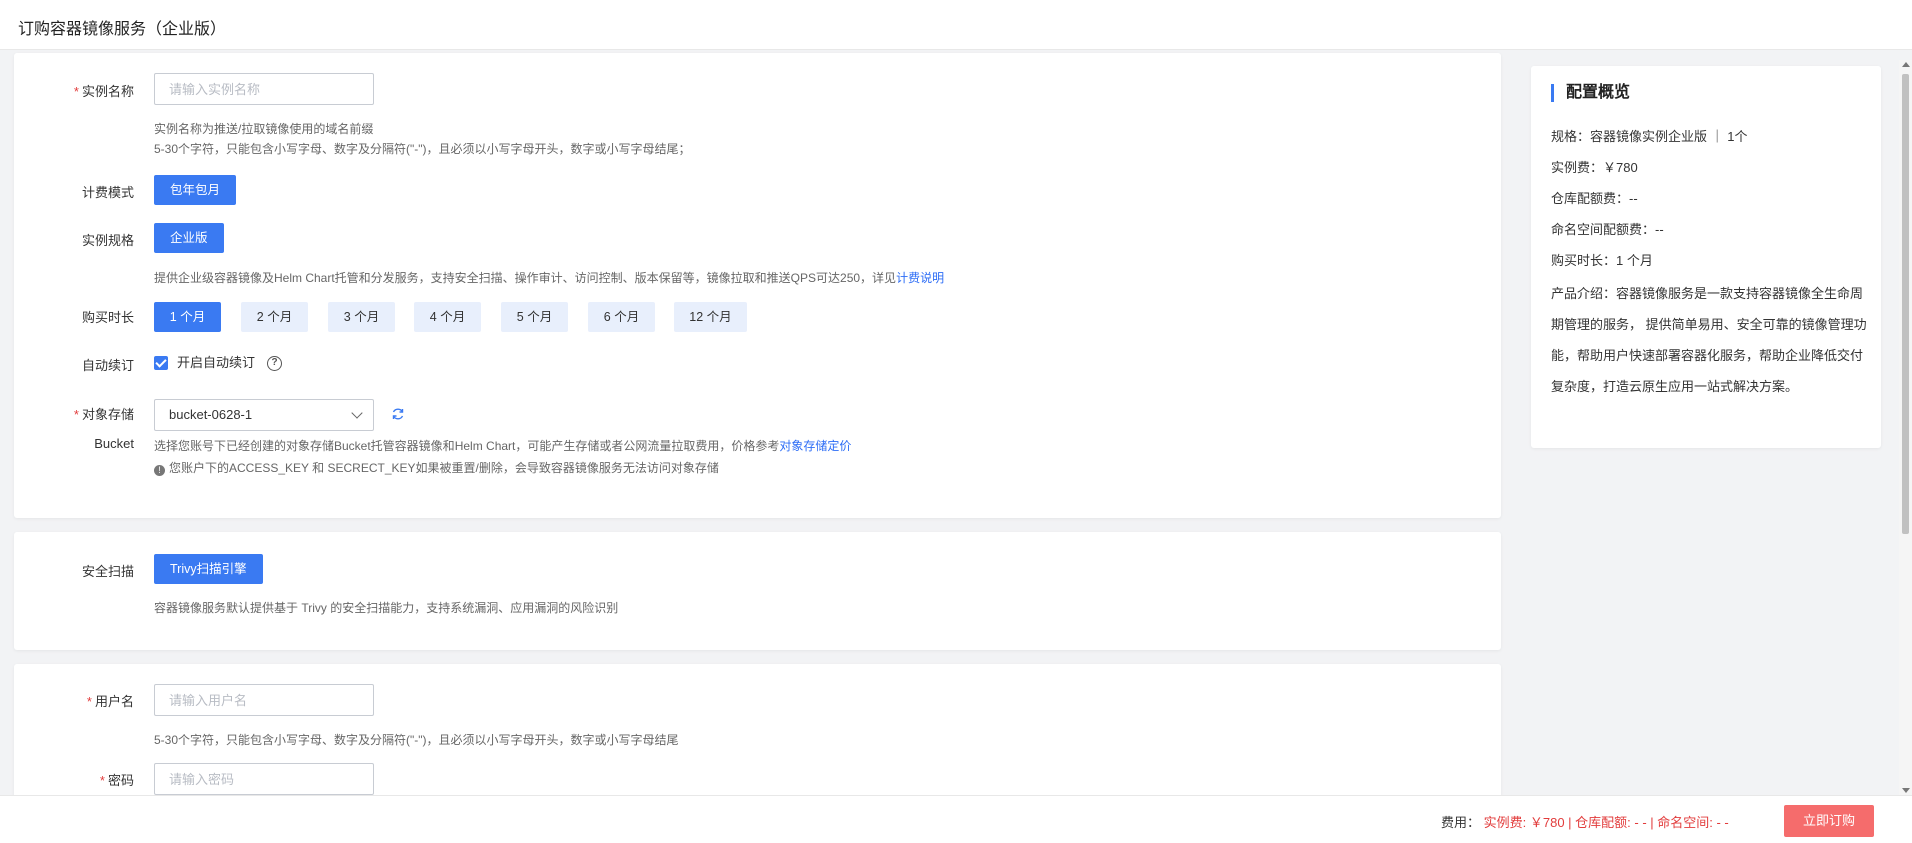 The image size is (1912, 843). Describe the element at coordinates (1607, 229) in the screenshot. I see `summary-namespace-fee: 命名空间配额费：--` at that location.